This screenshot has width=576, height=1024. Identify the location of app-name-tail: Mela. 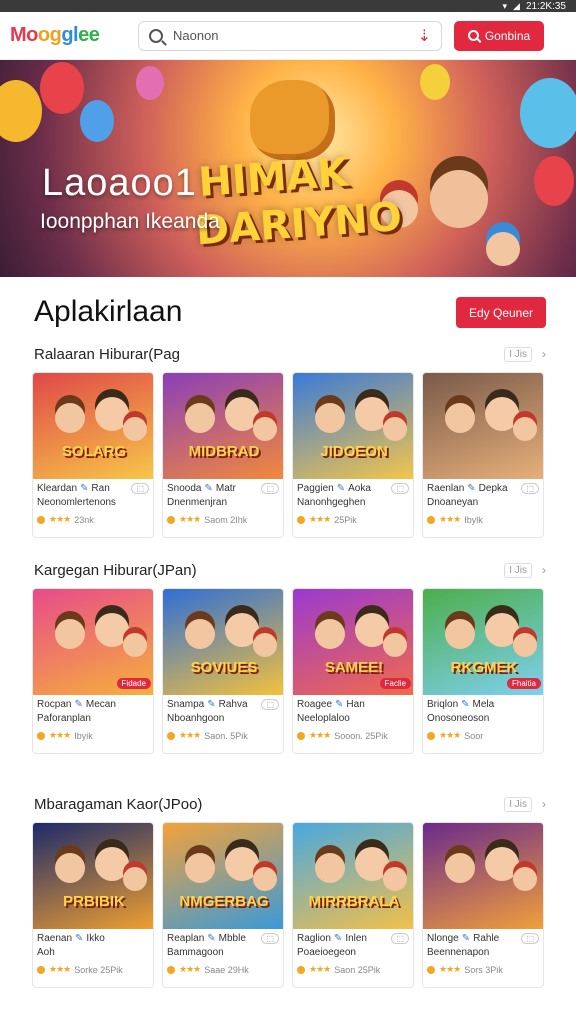
(483, 704).